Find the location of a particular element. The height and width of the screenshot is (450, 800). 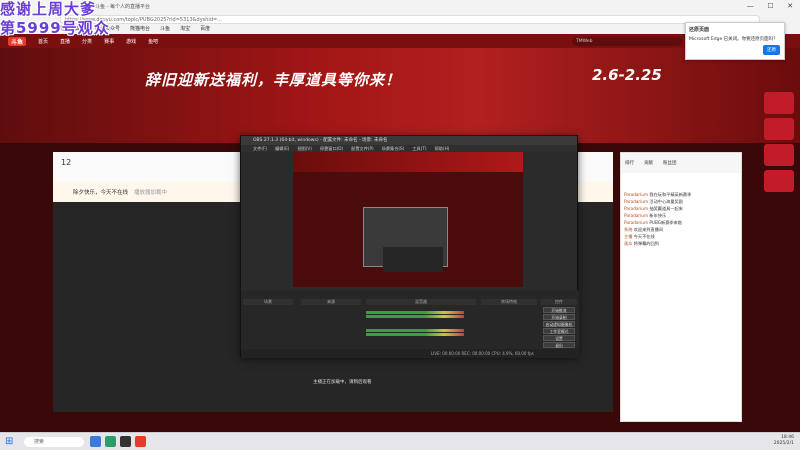

start-streaming-button: 开始推流 is located at coordinates (559, 310).